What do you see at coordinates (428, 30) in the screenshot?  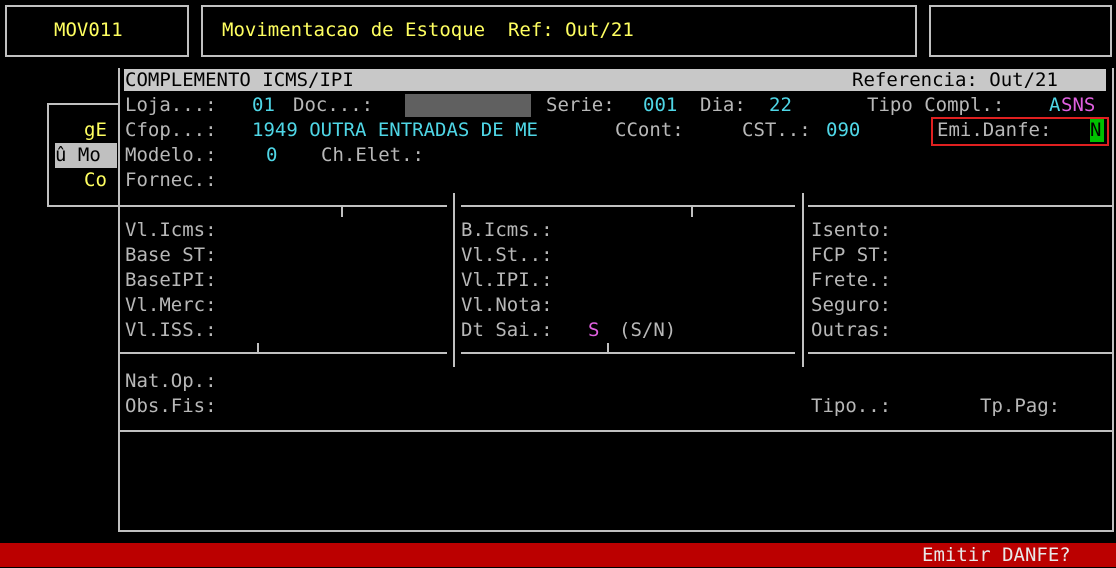 I see `screen-title: Movimentacao de Estoque Ref: Out/21` at bounding box center [428, 30].